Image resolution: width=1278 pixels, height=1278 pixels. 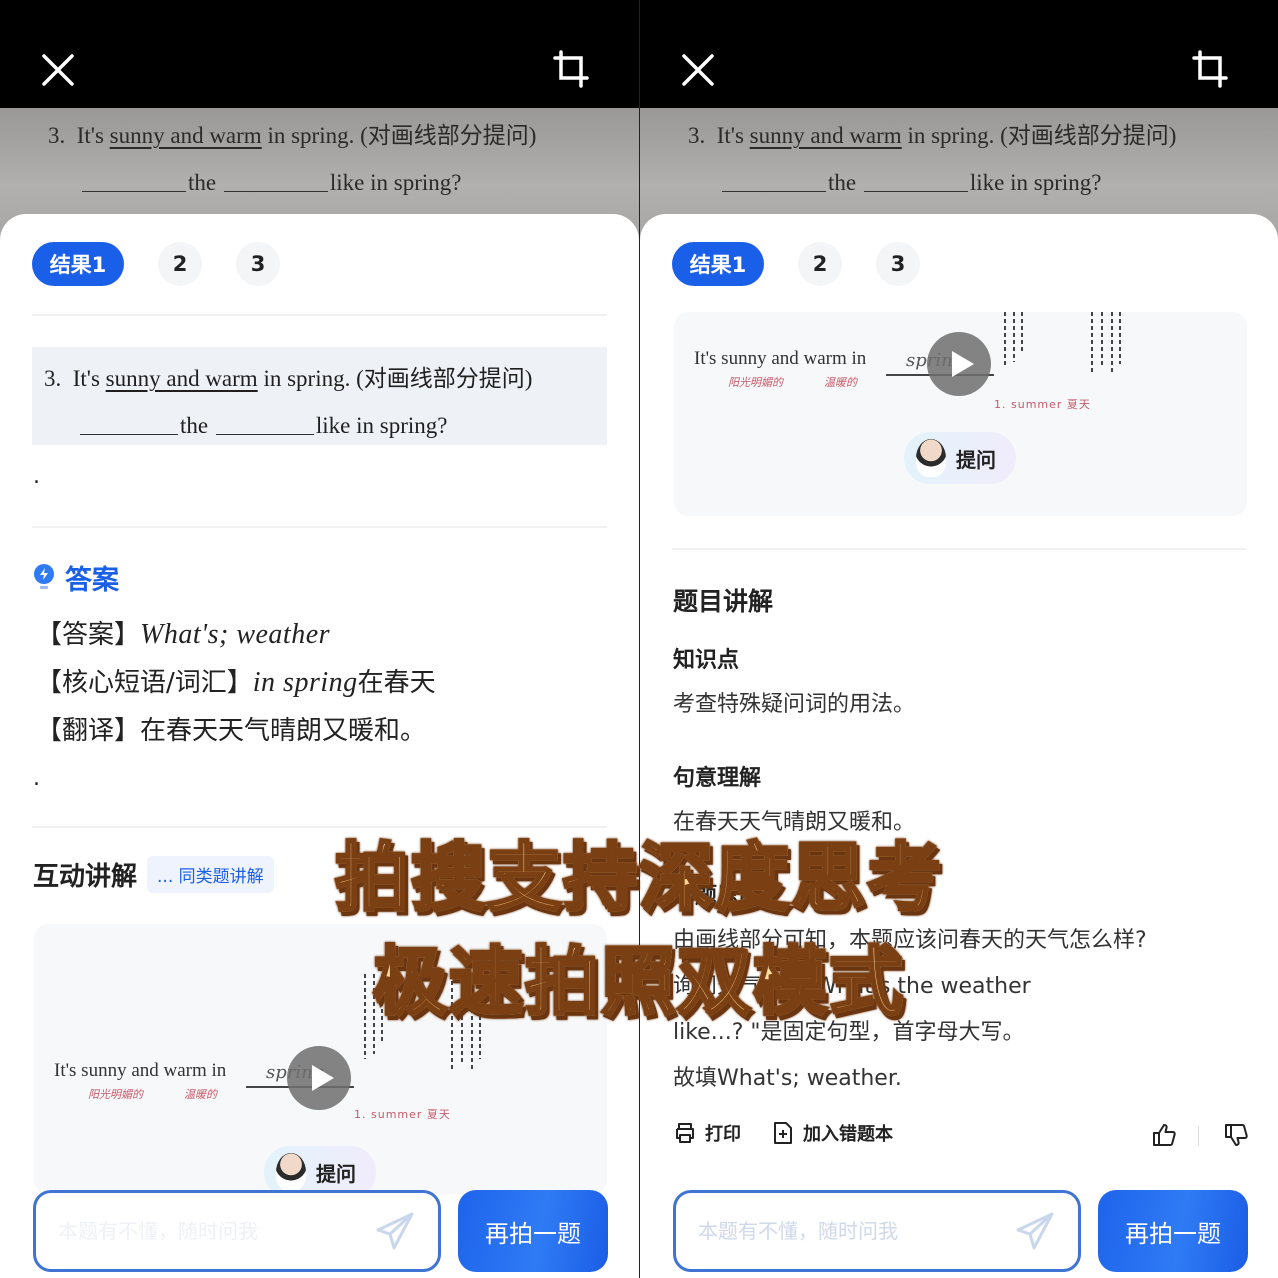 I want to click on answer-line-phrase: 【核心短语/词汇】in spring在春天, so click(x=236, y=682).